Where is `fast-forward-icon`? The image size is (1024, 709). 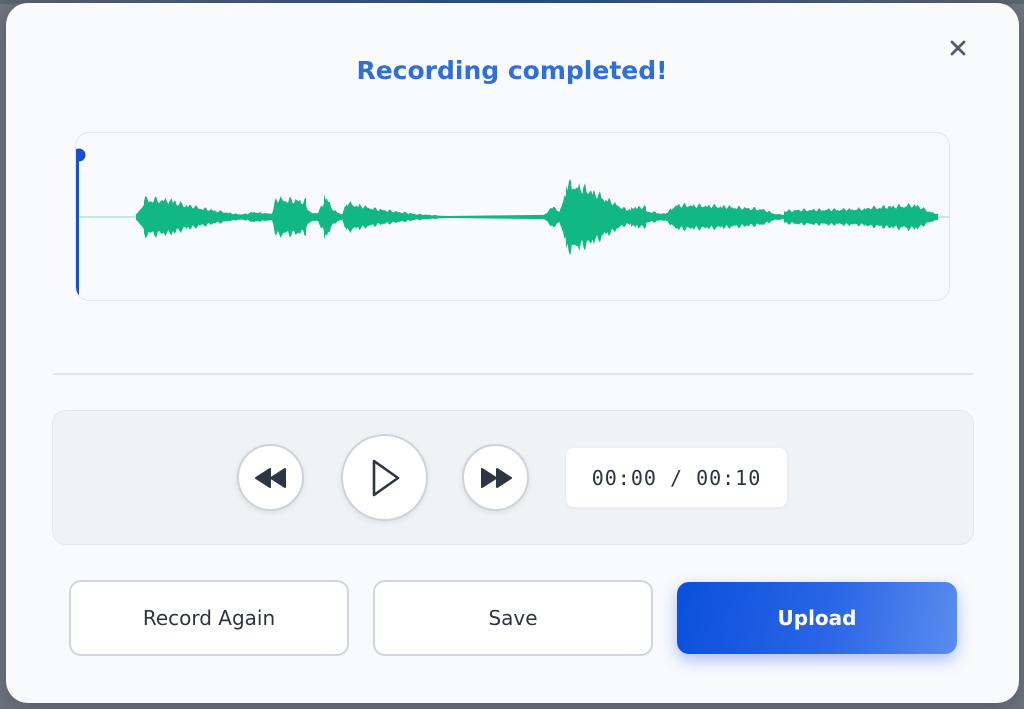 fast-forward-icon is located at coordinates (496, 477).